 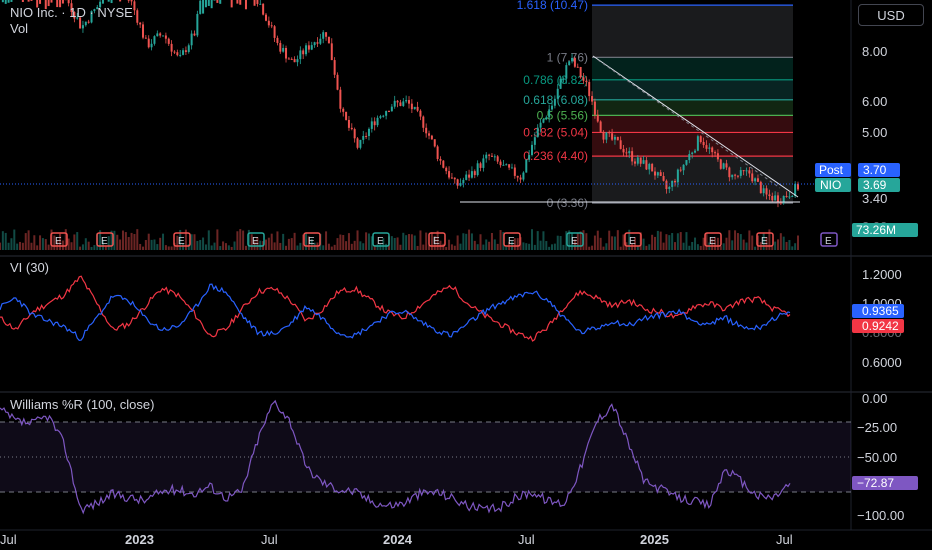 What do you see at coordinates (29, 267) in the screenshot?
I see `vi-title: VI (30)` at bounding box center [29, 267].